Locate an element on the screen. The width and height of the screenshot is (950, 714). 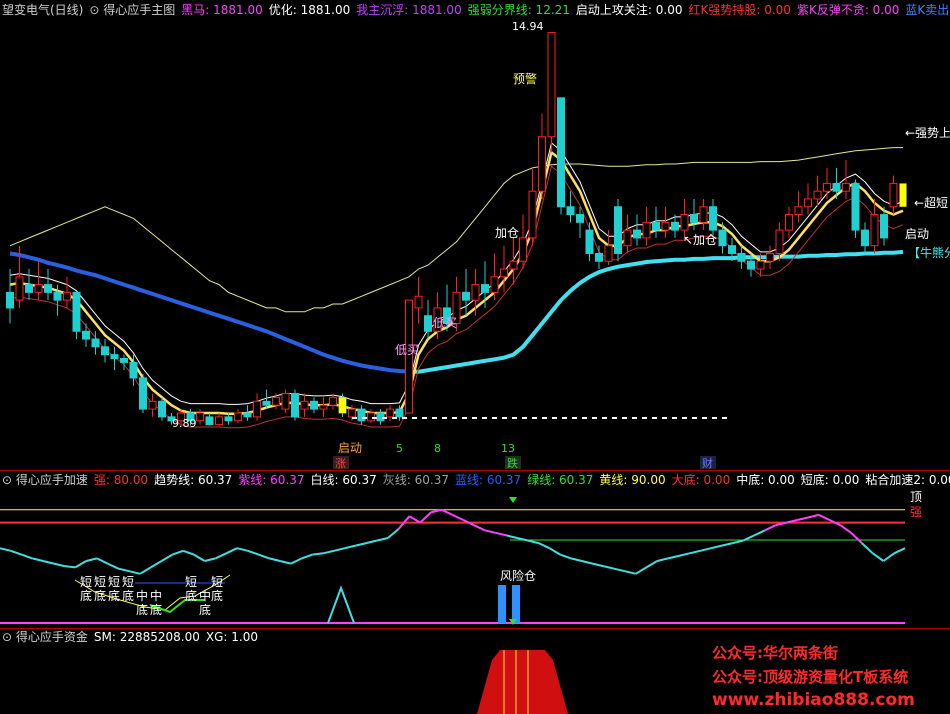
count-5-label: 5 is located at coordinates (399, 448).